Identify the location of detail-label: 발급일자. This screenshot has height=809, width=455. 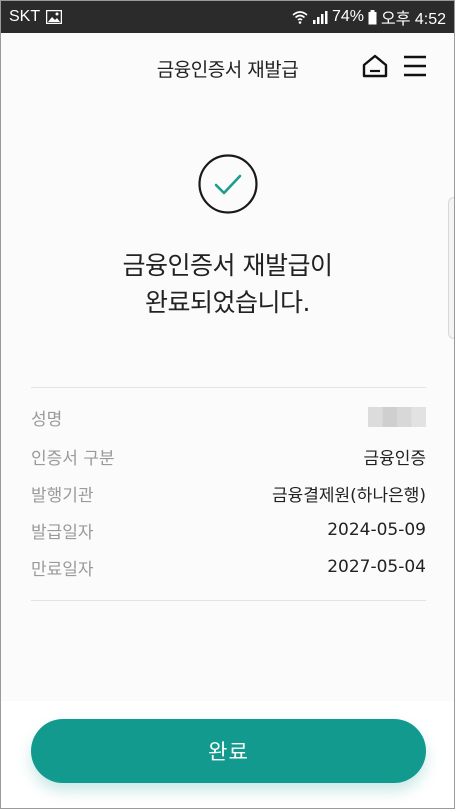
(62, 532).